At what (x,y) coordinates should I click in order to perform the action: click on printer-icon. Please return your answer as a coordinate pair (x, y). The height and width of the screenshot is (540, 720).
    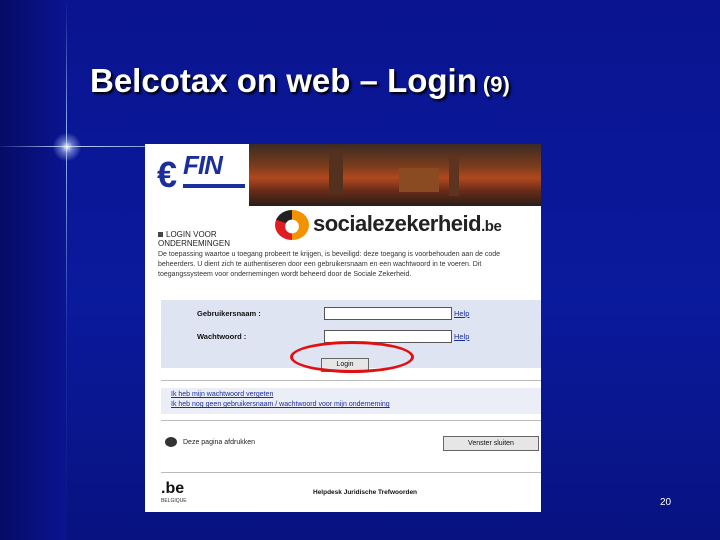
    Looking at the image, I should click on (171, 442).